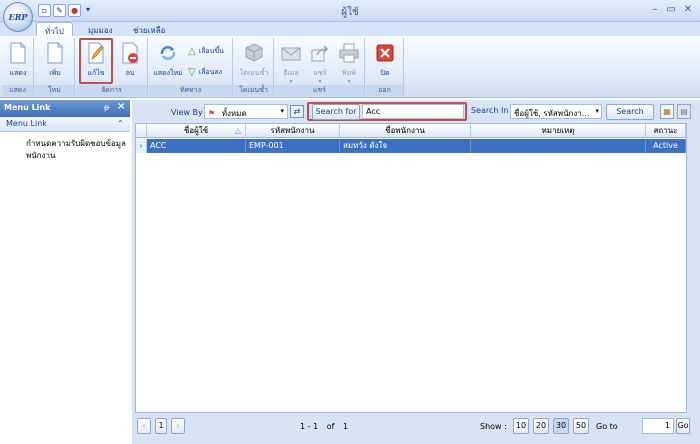 This screenshot has height=444, width=700. Describe the element at coordinates (293, 146) in the screenshot. I see `table-row-cell-emp-code: EMP-001` at that location.